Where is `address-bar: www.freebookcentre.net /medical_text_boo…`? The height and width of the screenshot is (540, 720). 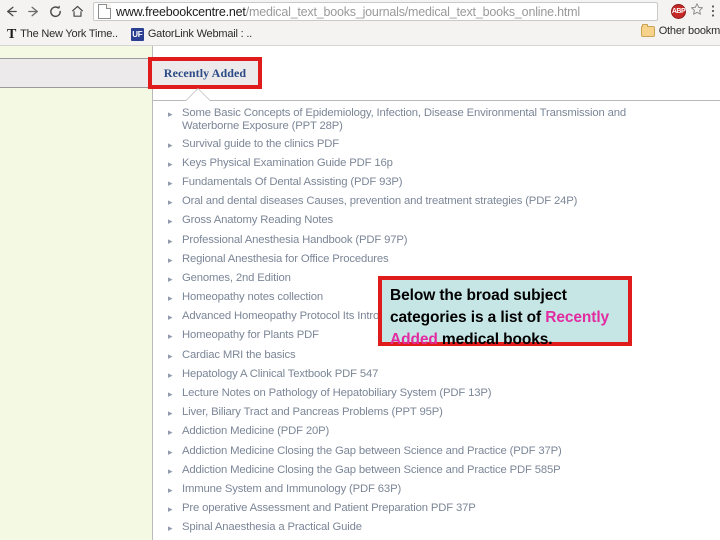 address-bar: www.freebookcentre.net /medical_text_boo… is located at coordinates (375, 11).